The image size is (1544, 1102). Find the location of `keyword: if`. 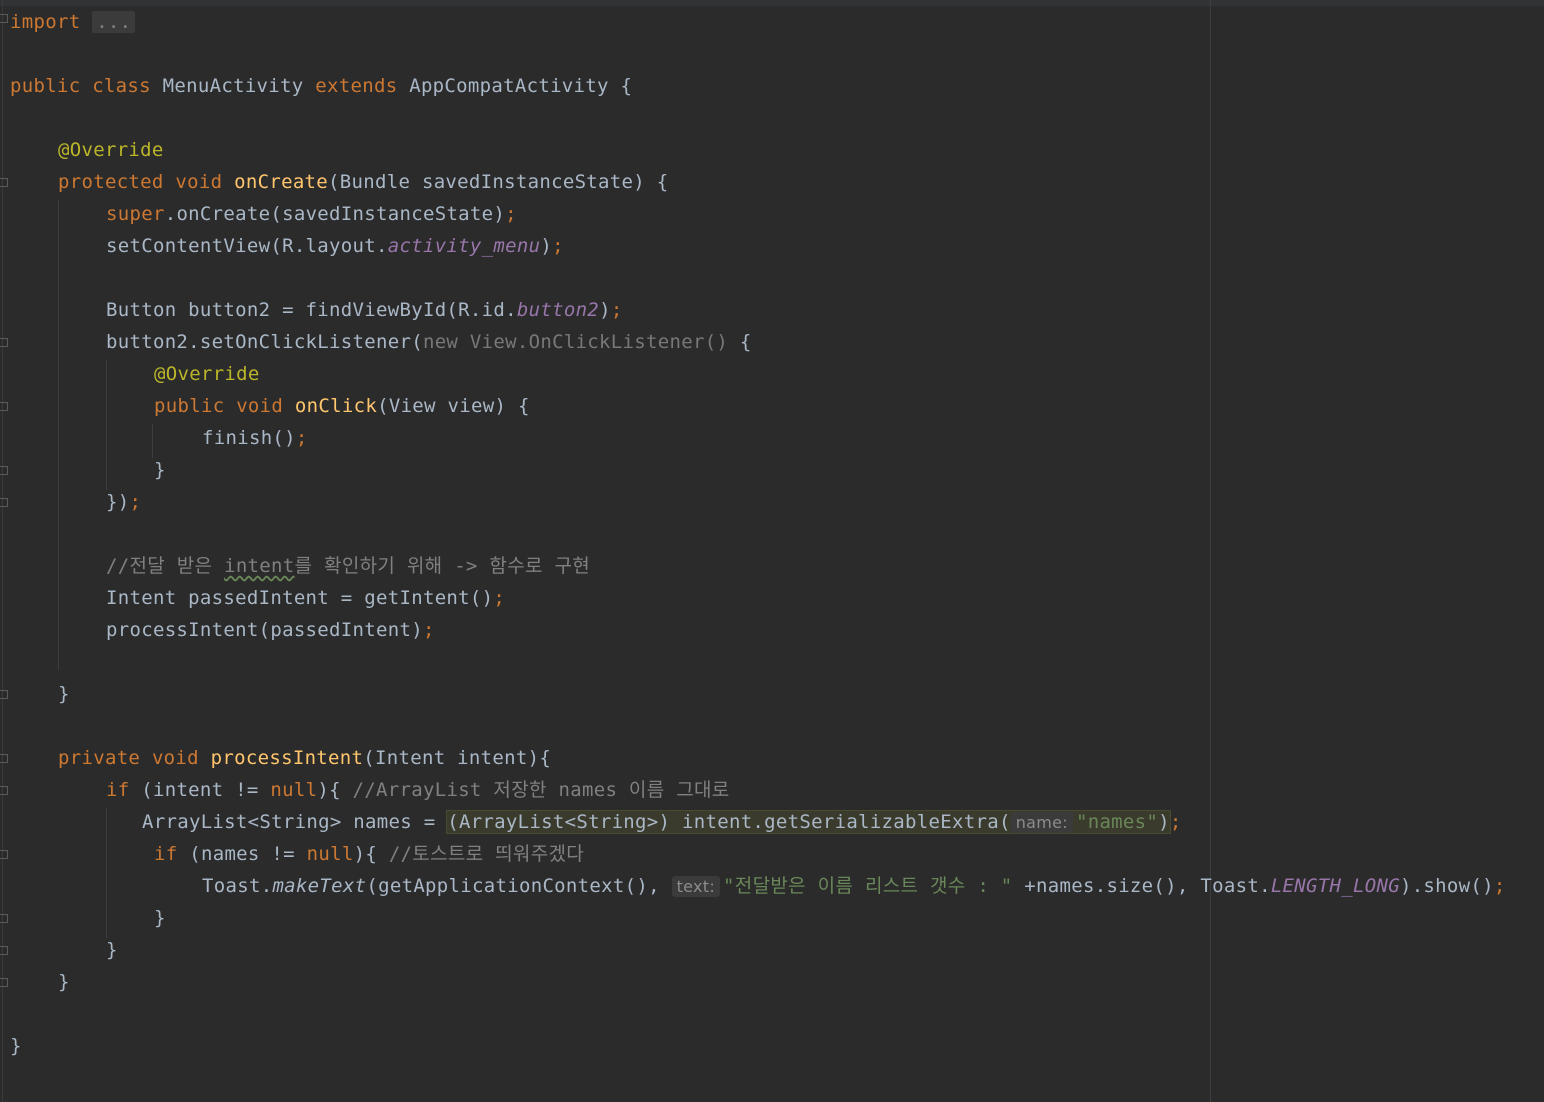

keyword: if is located at coordinates (166, 854).